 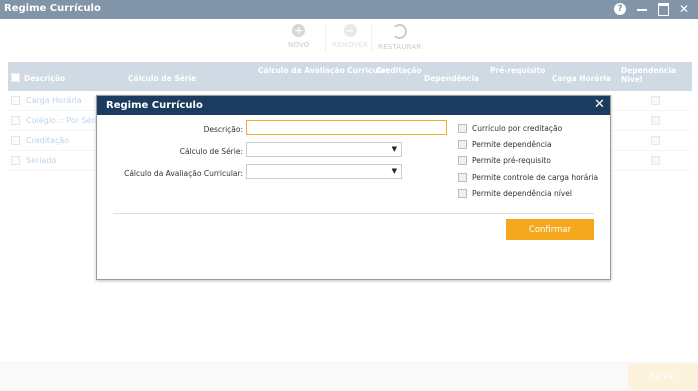 What do you see at coordinates (346, 127) in the screenshot?
I see `descricao-input` at bounding box center [346, 127].